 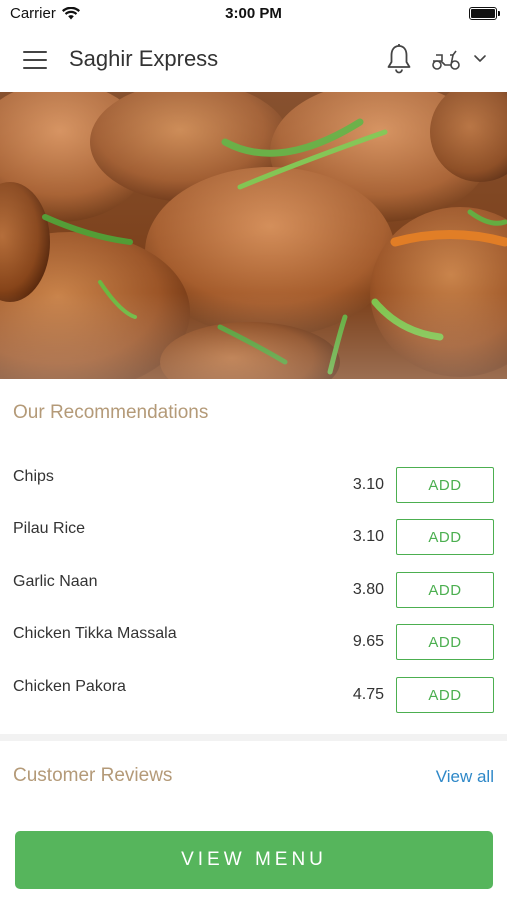 I want to click on bell-icon, so click(x=399, y=59).